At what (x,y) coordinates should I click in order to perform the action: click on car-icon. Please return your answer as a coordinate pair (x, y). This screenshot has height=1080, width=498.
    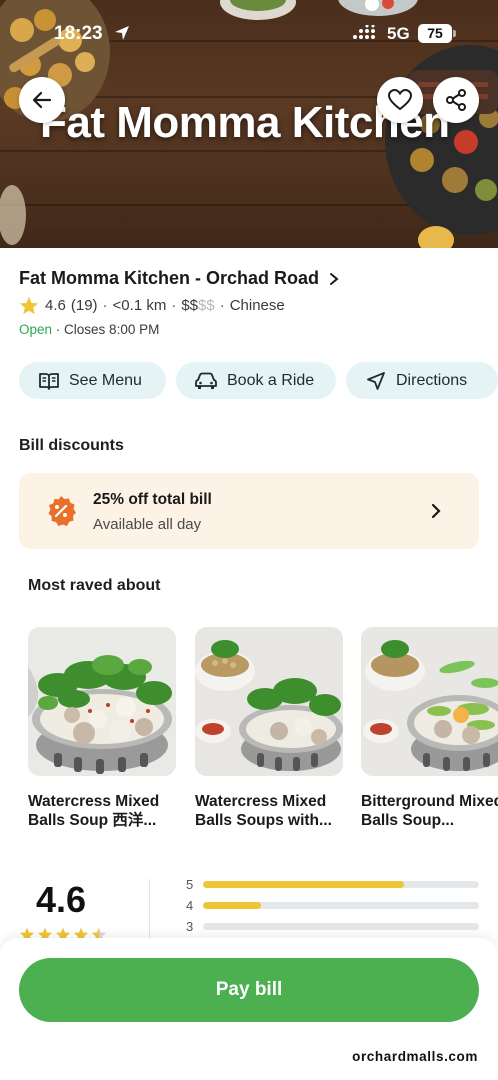
    Looking at the image, I should click on (206, 380).